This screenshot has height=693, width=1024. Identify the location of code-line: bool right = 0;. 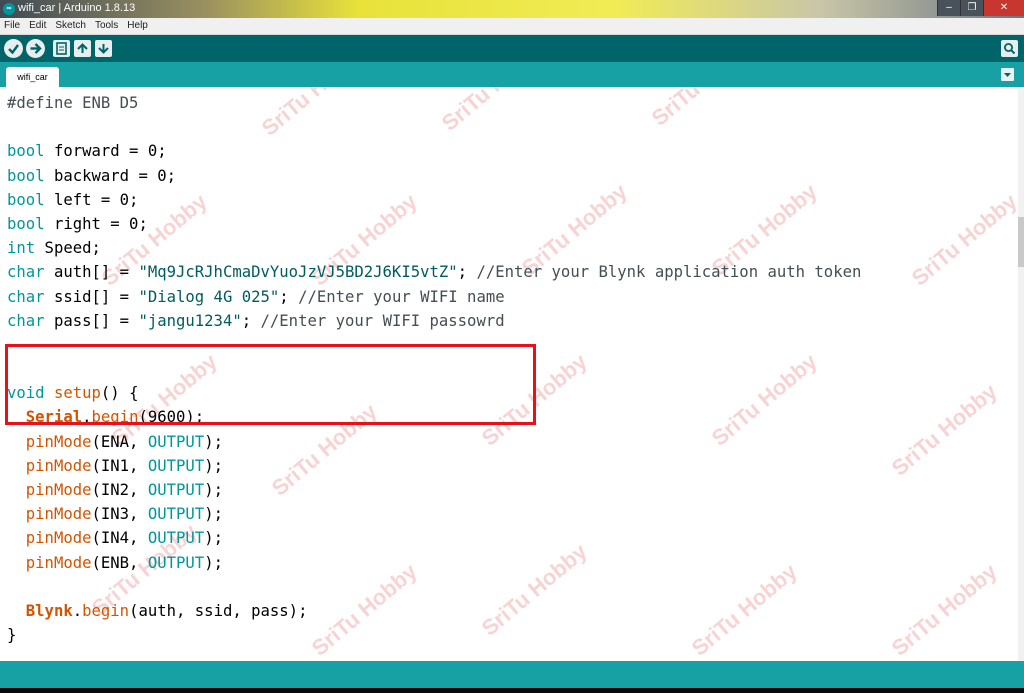
(434, 224).